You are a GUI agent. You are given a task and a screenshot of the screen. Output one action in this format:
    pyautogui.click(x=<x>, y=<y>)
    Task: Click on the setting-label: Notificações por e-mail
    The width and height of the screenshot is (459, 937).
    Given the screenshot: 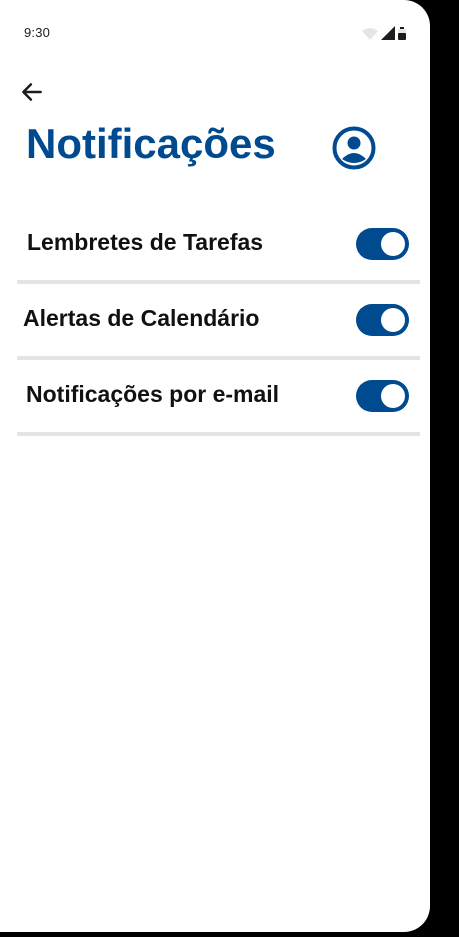 What is the action you would take?
    pyautogui.click(x=153, y=394)
    